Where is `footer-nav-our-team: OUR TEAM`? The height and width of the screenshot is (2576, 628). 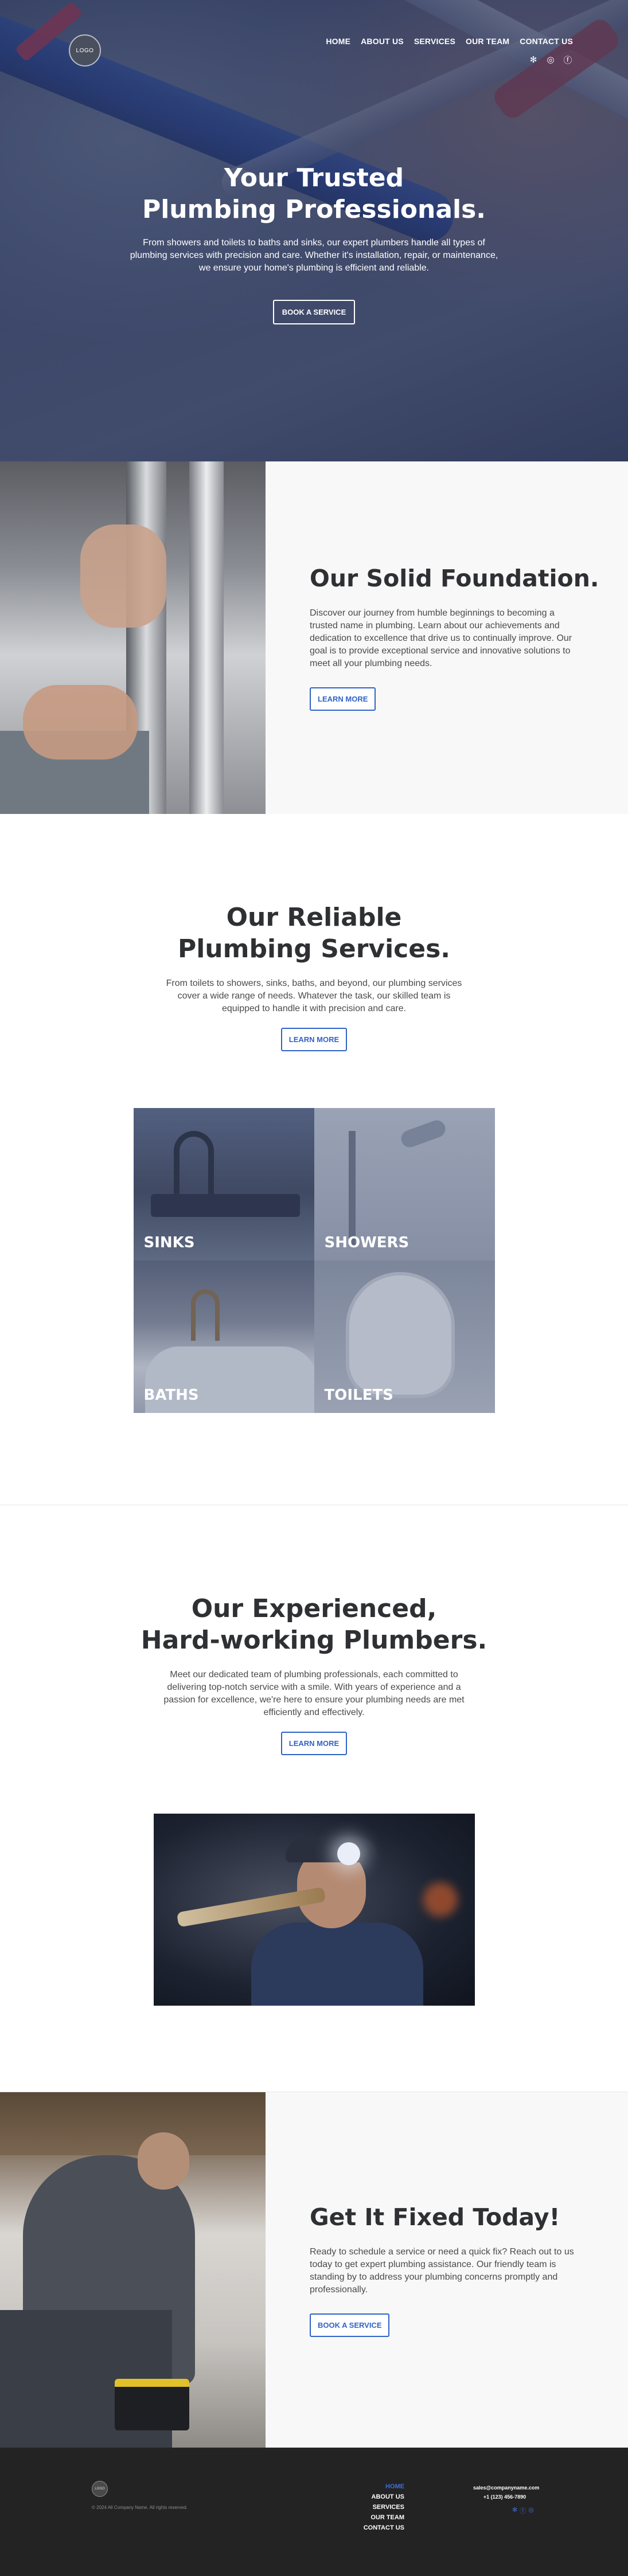 footer-nav-our-team: OUR TEAM is located at coordinates (387, 2517).